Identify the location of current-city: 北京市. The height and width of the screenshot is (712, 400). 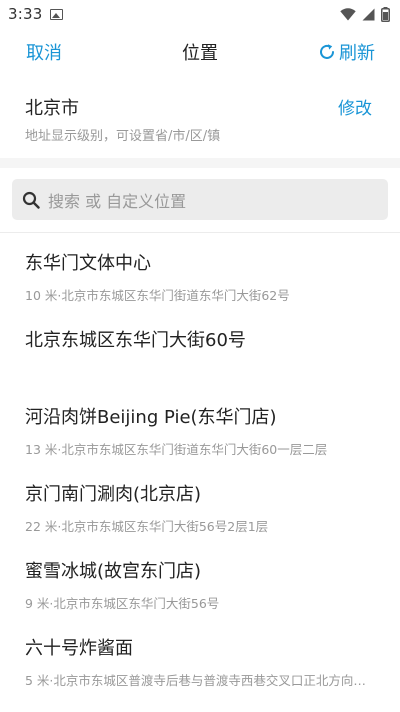
(52, 108).